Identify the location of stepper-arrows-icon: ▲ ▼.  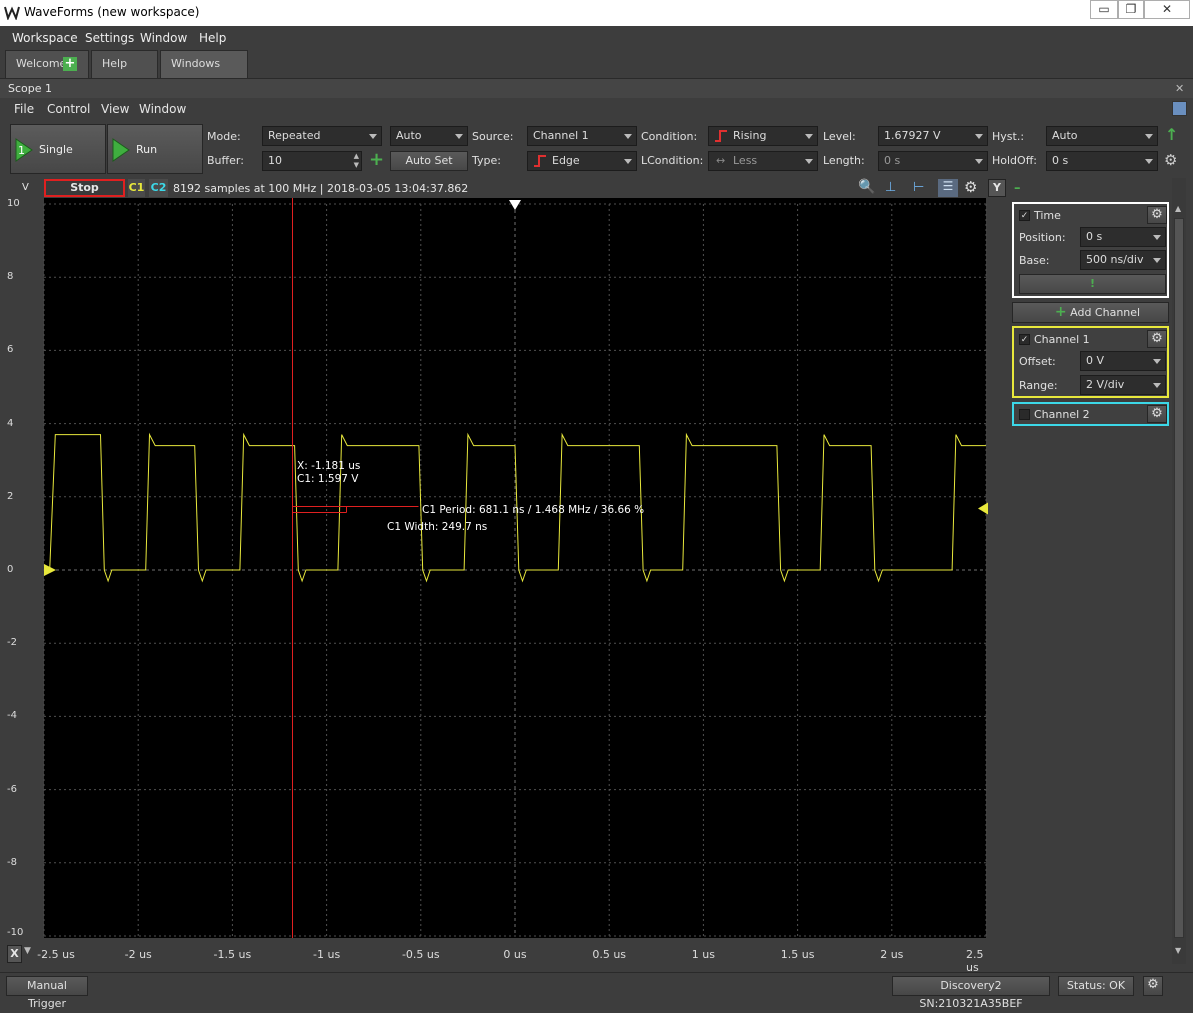
(356, 161).